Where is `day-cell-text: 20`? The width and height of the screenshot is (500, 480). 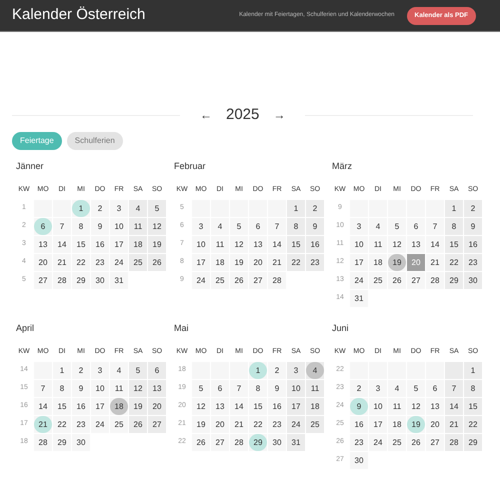
day-cell-text: 20 is located at coordinates (43, 262).